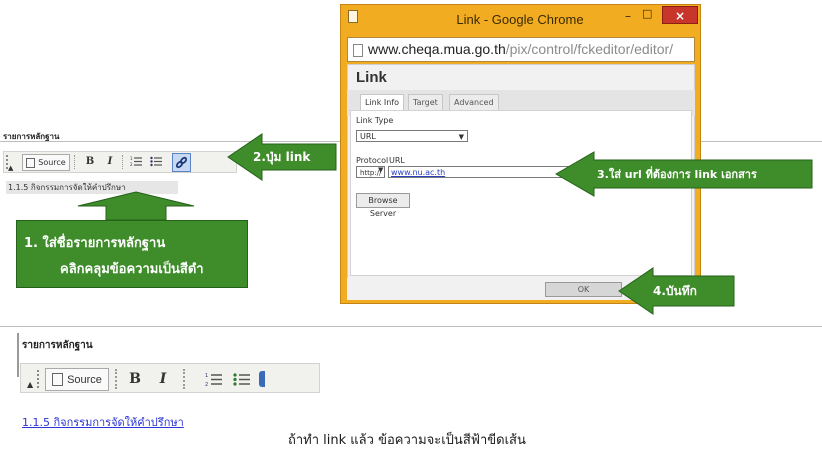  What do you see at coordinates (371, 77) in the screenshot?
I see `dialog-heading: Link` at bounding box center [371, 77].